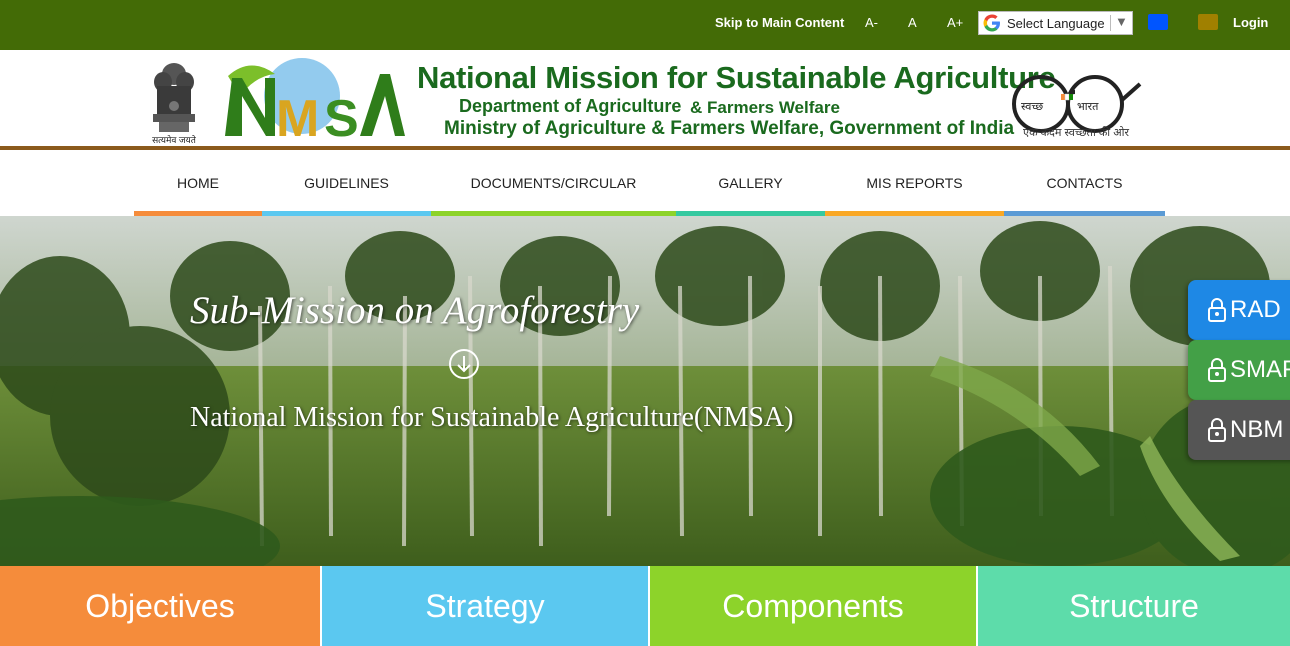 This screenshot has height=646, width=1290. Describe the element at coordinates (1208, 22) in the screenshot. I see `theme-gold-swatch` at that location.